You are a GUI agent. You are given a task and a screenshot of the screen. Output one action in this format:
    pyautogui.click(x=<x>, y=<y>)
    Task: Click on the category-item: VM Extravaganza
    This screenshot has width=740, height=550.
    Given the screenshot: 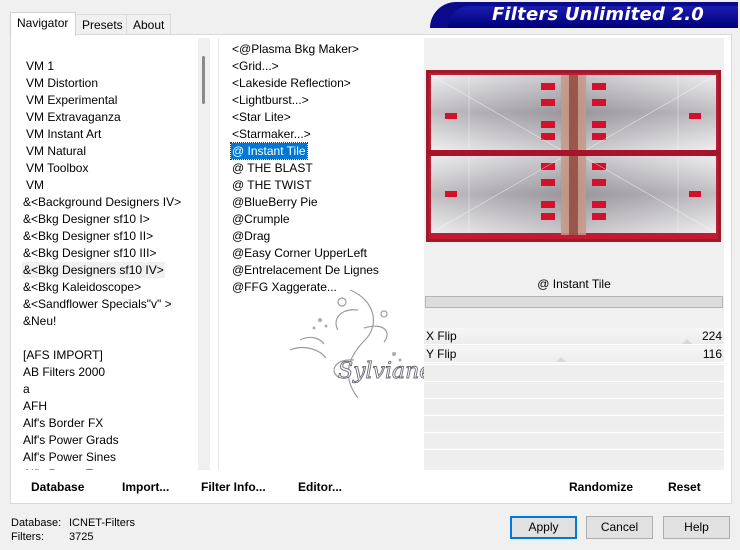 What is the action you would take?
    pyautogui.click(x=73, y=117)
    